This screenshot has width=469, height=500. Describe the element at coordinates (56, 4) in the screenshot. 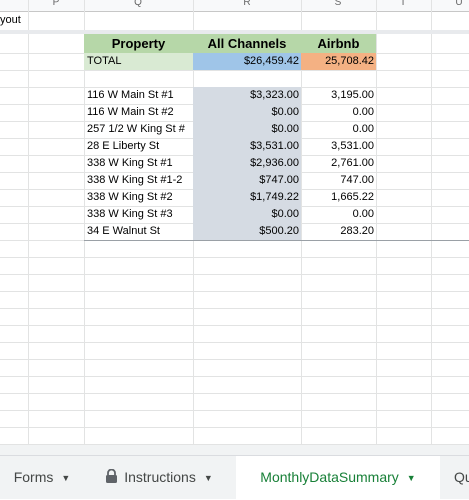

I see `column-header-p: P` at that location.